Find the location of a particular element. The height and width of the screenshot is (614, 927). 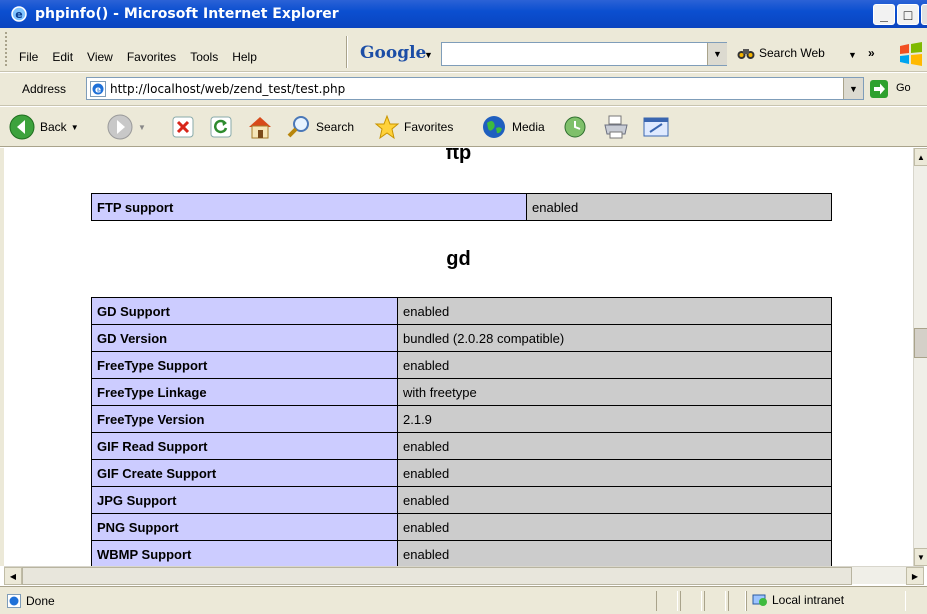

table-key-cell: JPG Support is located at coordinates (244, 500).